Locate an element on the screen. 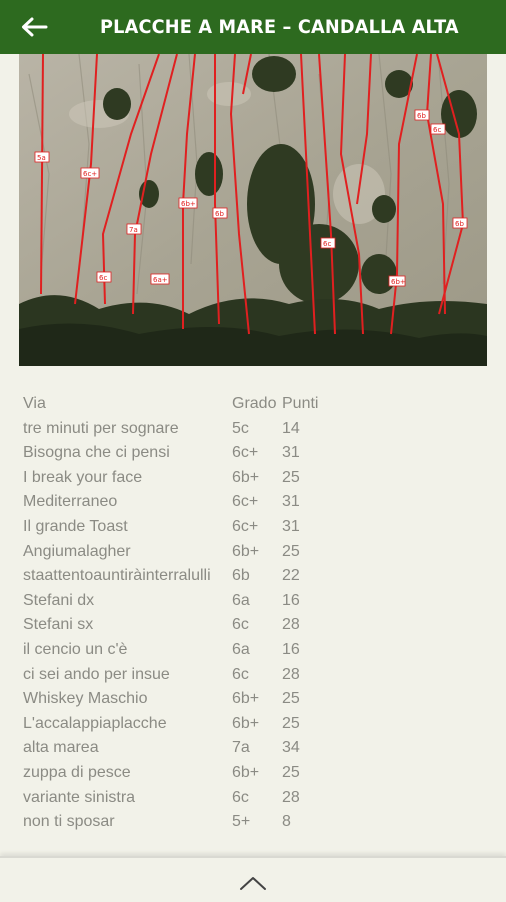 The width and height of the screenshot is (506, 902). column-header-punti: Punti is located at coordinates (300, 403).